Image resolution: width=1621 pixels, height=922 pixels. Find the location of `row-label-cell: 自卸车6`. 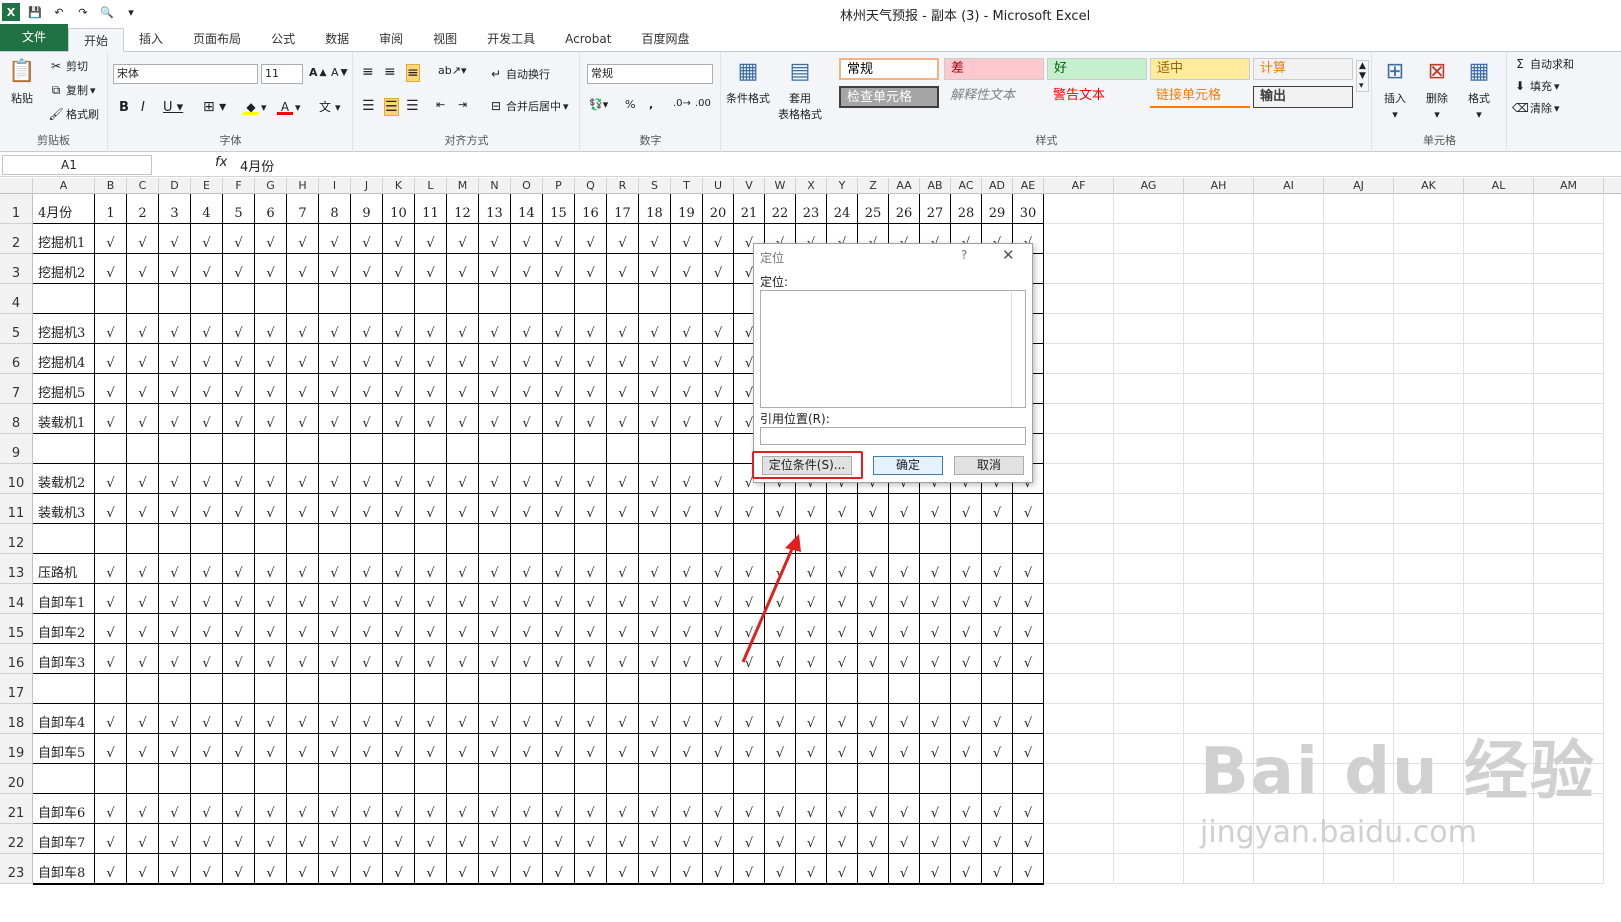

row-label-cell: 自卸车6 is located at coordinates (64, 809).